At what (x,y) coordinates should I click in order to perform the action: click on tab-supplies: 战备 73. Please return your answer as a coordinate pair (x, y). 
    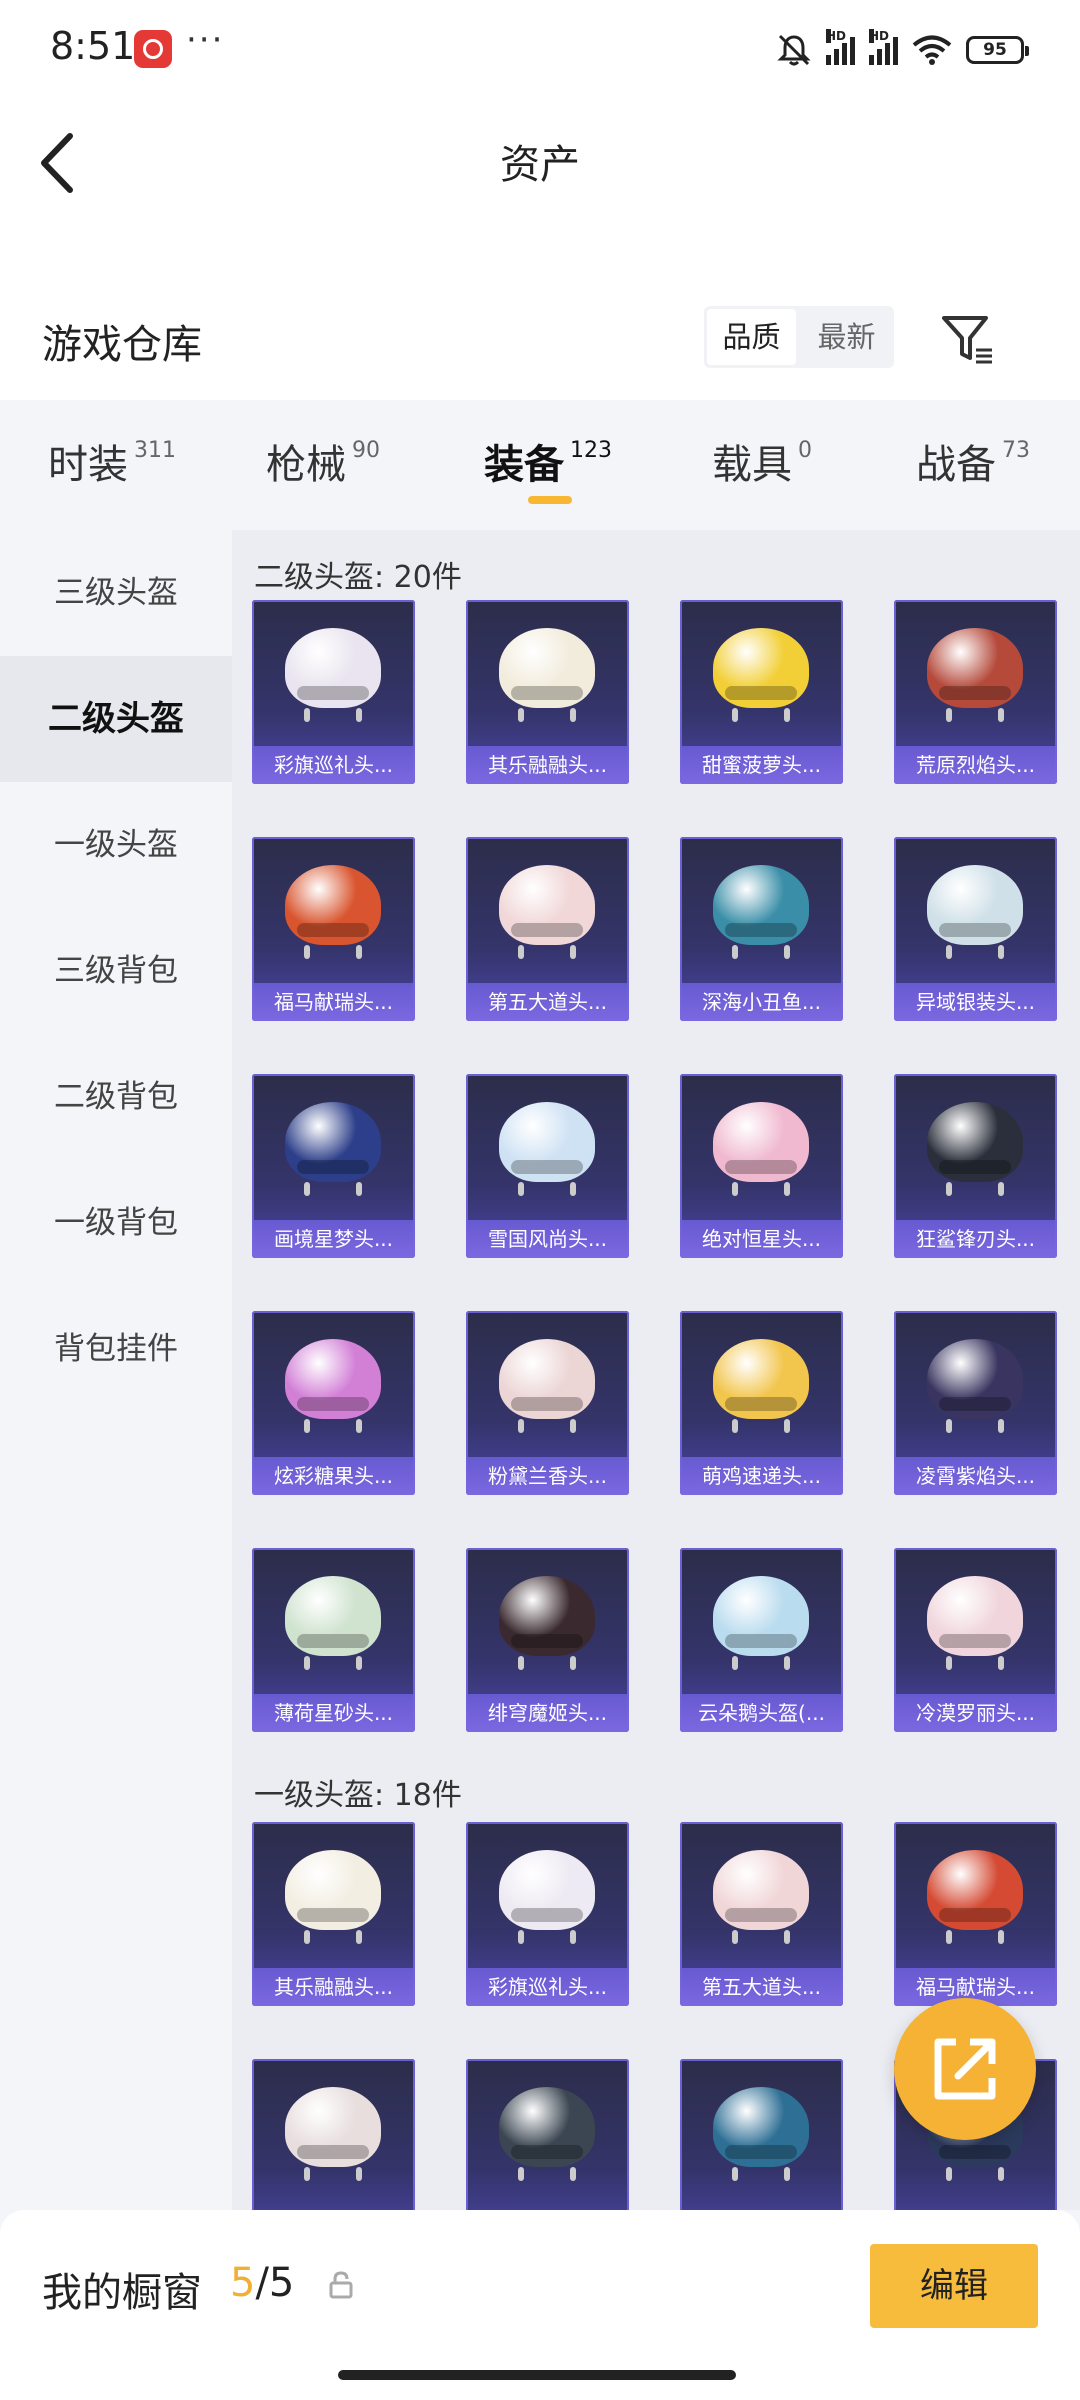
    Looking at the image, I should click on (973, 461).